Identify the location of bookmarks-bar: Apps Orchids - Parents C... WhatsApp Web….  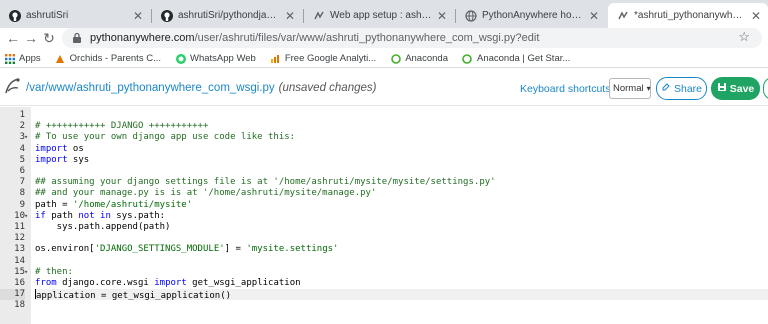
(384, 59).